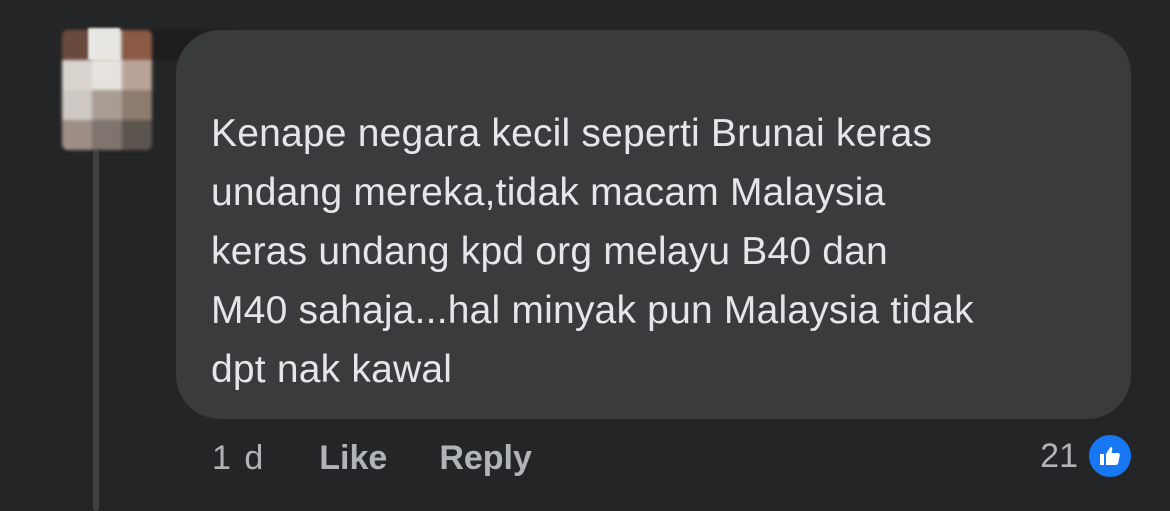 The image size is (1170, 511). I want to click on comment-timestamp: 1 d, so click(238, 458).